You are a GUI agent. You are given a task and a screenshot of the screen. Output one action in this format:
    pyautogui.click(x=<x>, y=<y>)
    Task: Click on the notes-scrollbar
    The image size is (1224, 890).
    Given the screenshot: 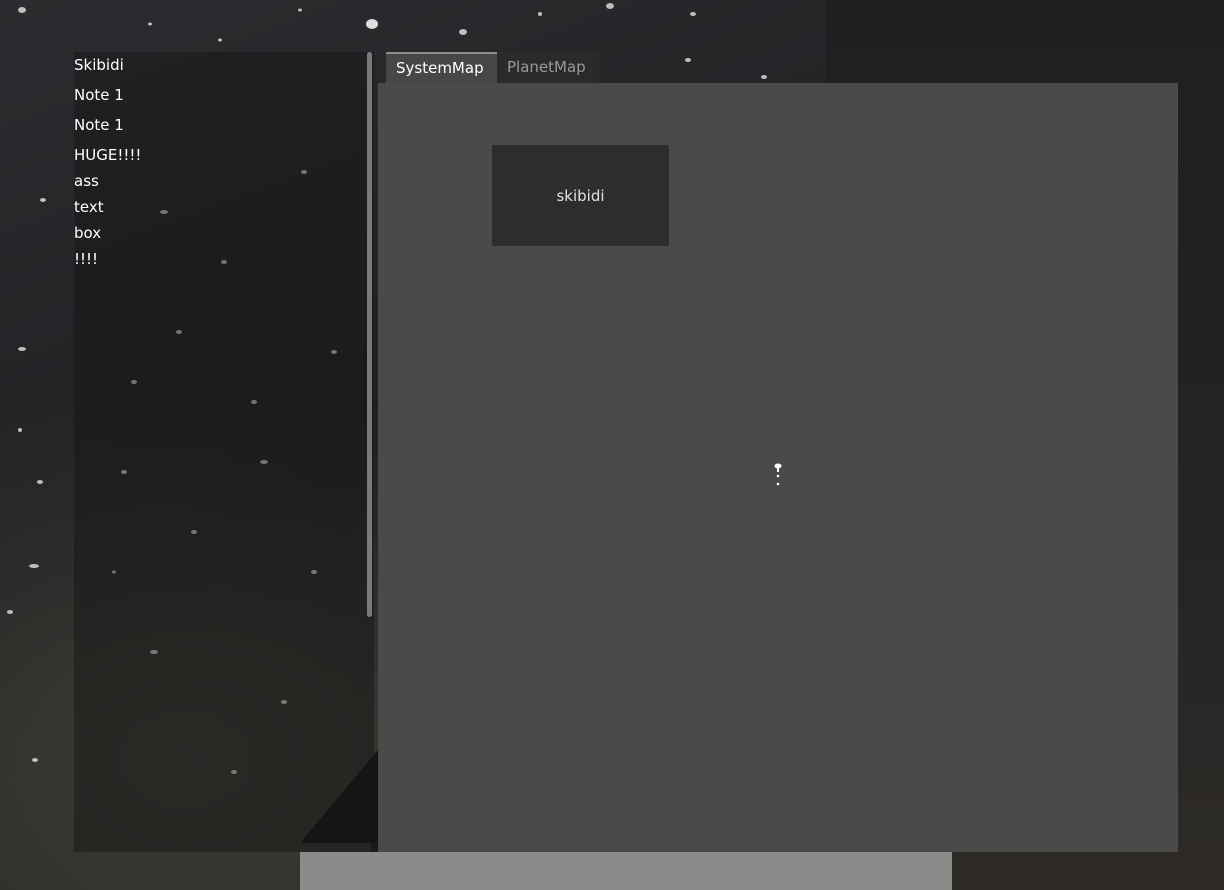 What is the action you would take?
    pyautogui.click(x=370, y=334)
    